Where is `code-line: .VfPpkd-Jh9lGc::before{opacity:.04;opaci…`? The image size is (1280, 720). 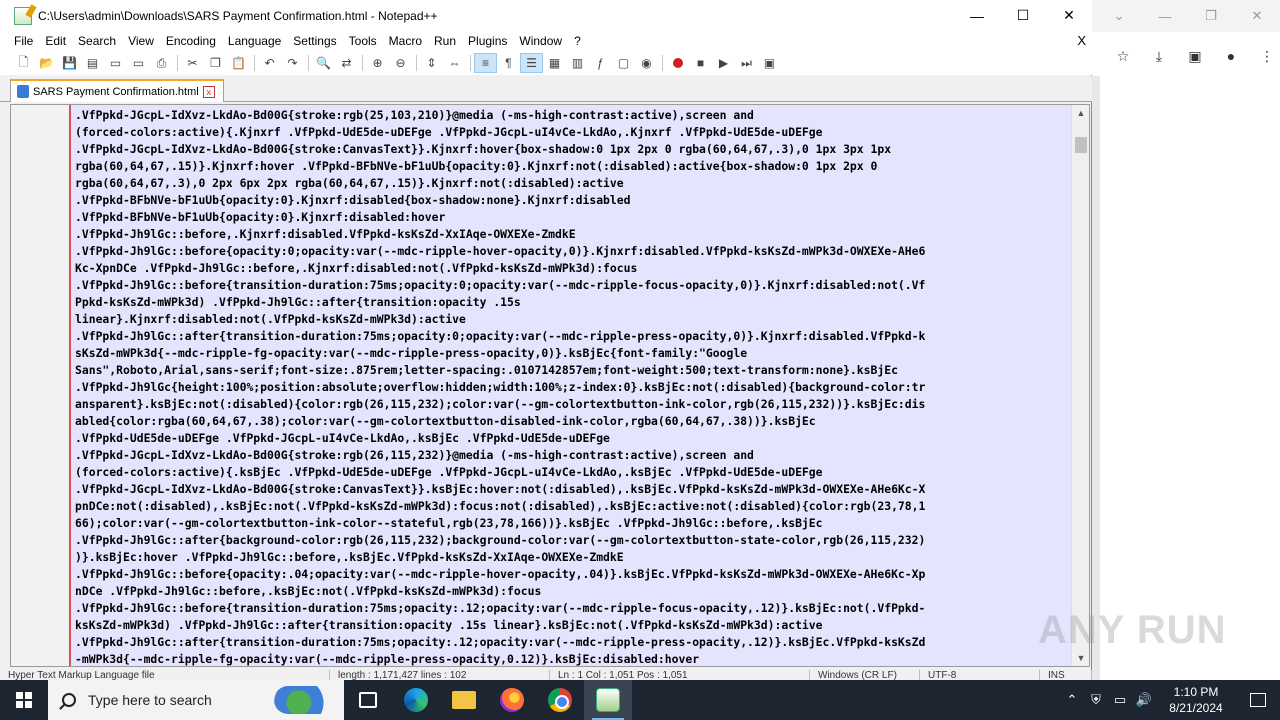
code-line: .VfPpkd-Jh9lGc::before{opacity:.04;opaci… is located at coordinates (573, 574).